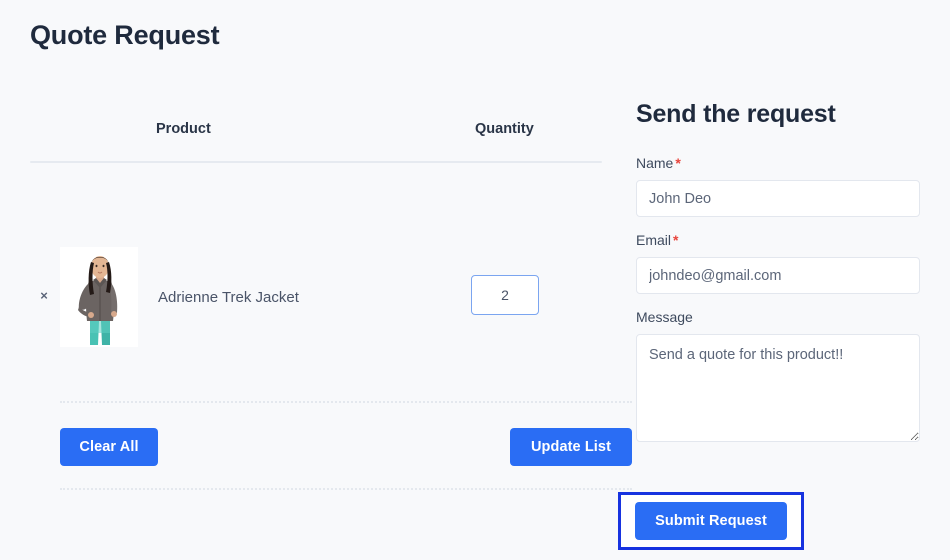  Describe the element at coordinates (228, 298) in the screenshot. I see `product-name: Adrienne Trek Jacket` at that location.